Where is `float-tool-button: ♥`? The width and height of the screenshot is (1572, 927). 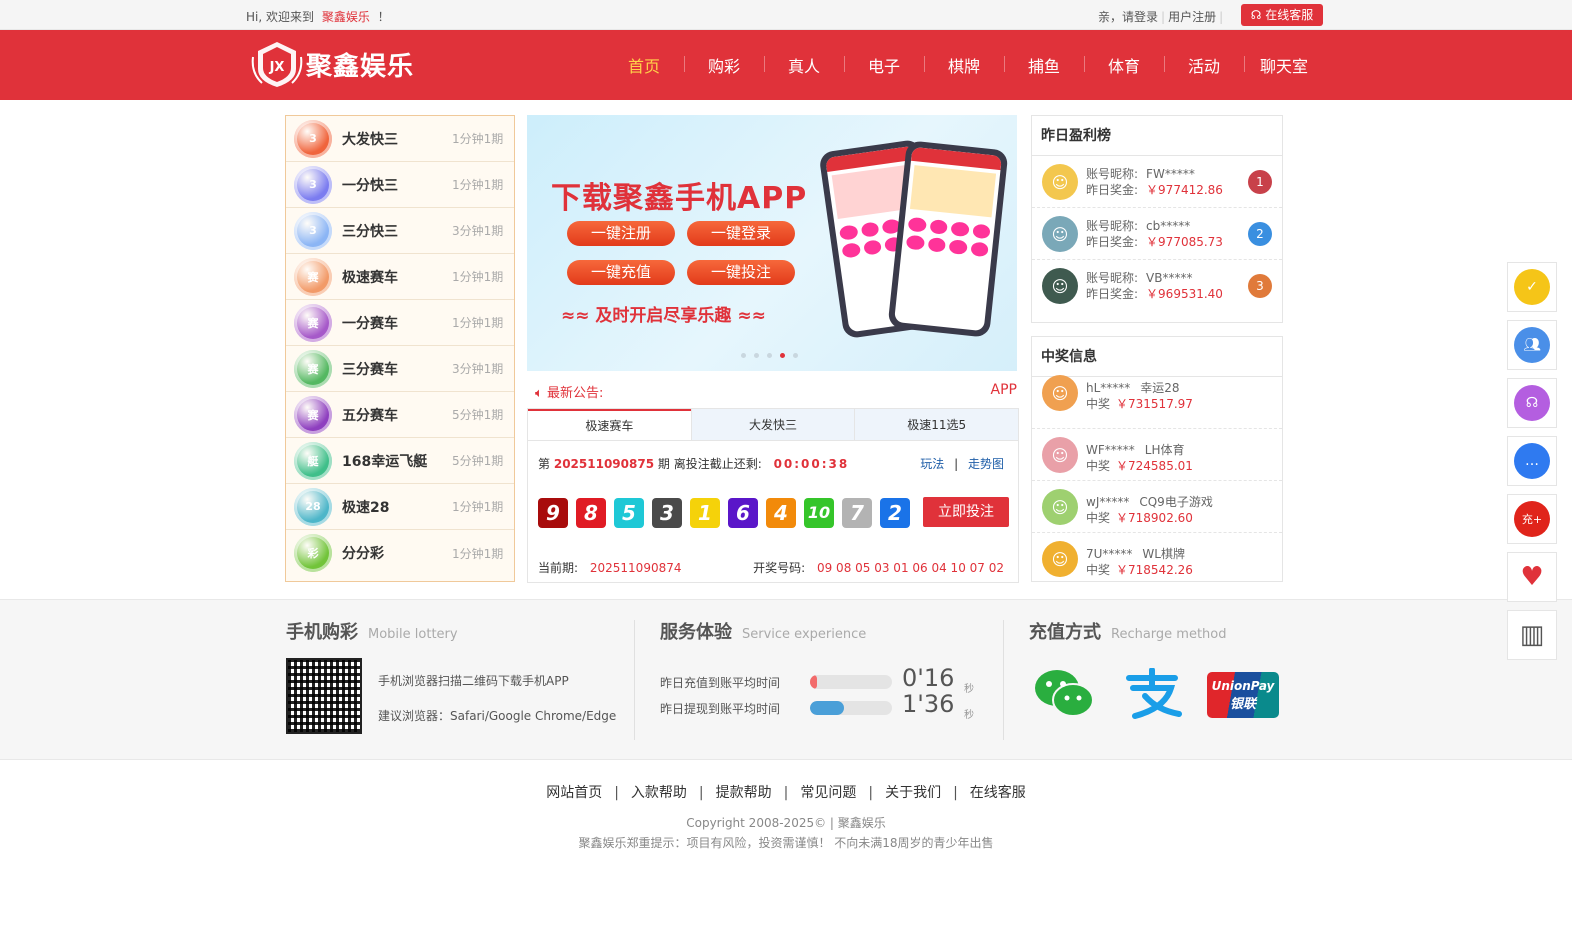 float-tool-button: ♥ is located at coordinates (1532, 577).